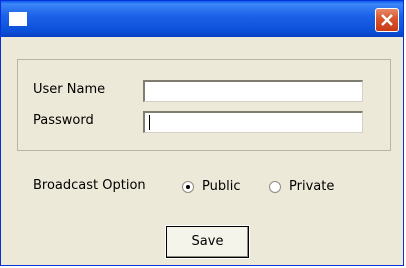 Image resolution: width=406 pixels, height=268 pixels. What do you see at coordinates (63, 120) in the screenshot?
I see `password-label: Password` at bounding box center [63, 120].